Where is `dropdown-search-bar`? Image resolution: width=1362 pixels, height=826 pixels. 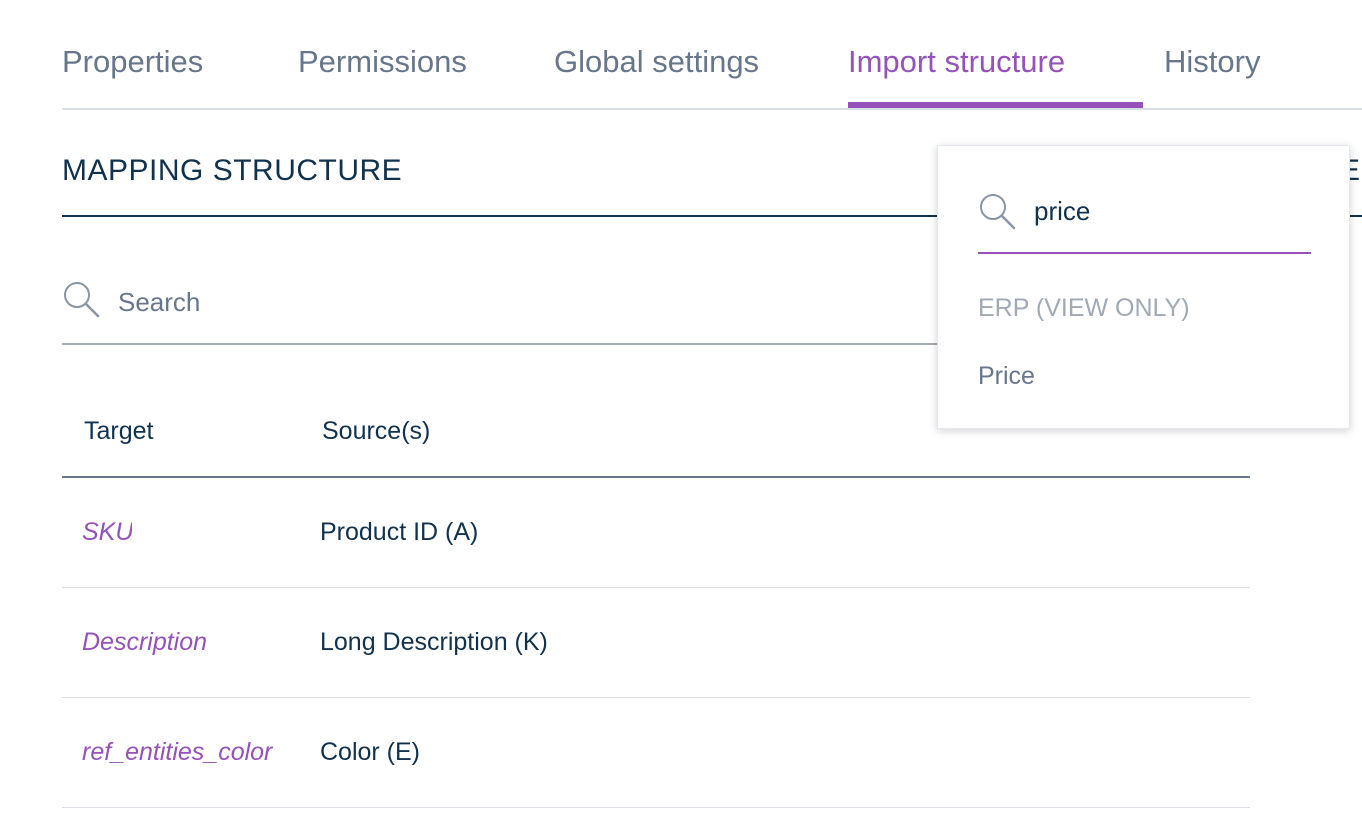 dropdown-search-bar is located at coordinates (1144, 220).